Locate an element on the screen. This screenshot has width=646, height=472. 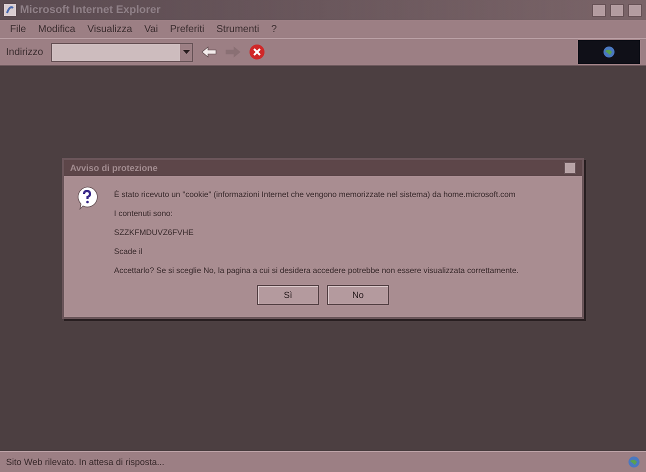
dialog-close-button is located at coordinates (570, 168).